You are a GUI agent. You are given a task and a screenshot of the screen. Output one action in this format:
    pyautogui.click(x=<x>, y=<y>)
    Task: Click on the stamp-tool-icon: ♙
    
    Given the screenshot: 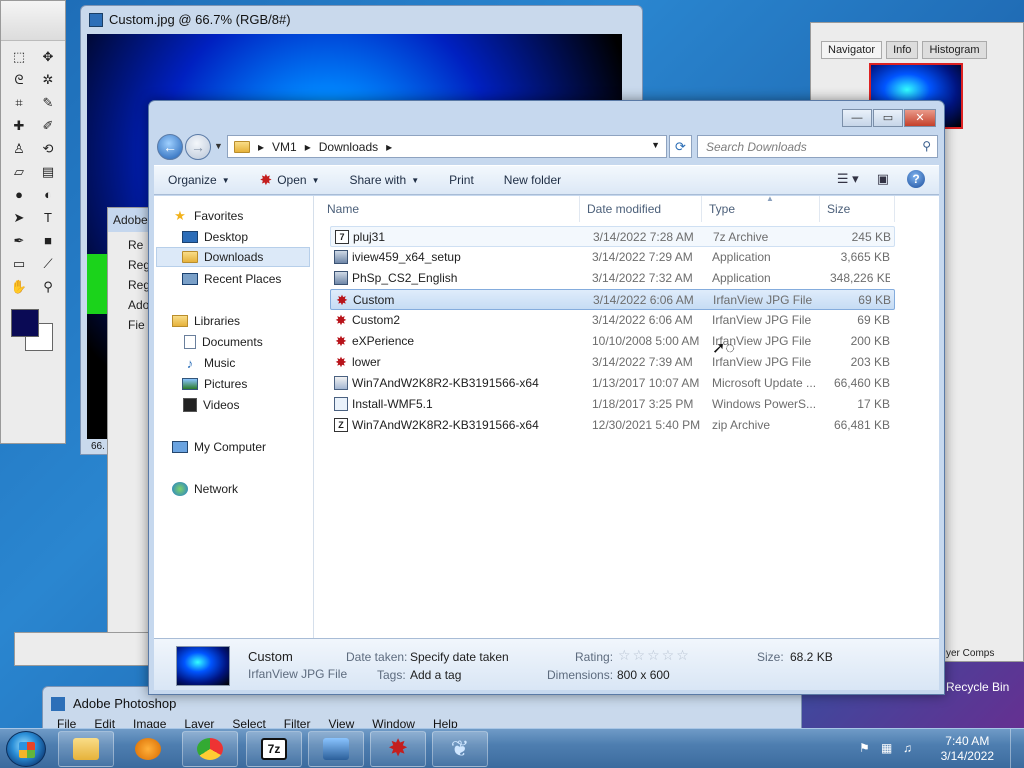 What is the action you would take?
    pyautogui.click(x=19, y=149)
    